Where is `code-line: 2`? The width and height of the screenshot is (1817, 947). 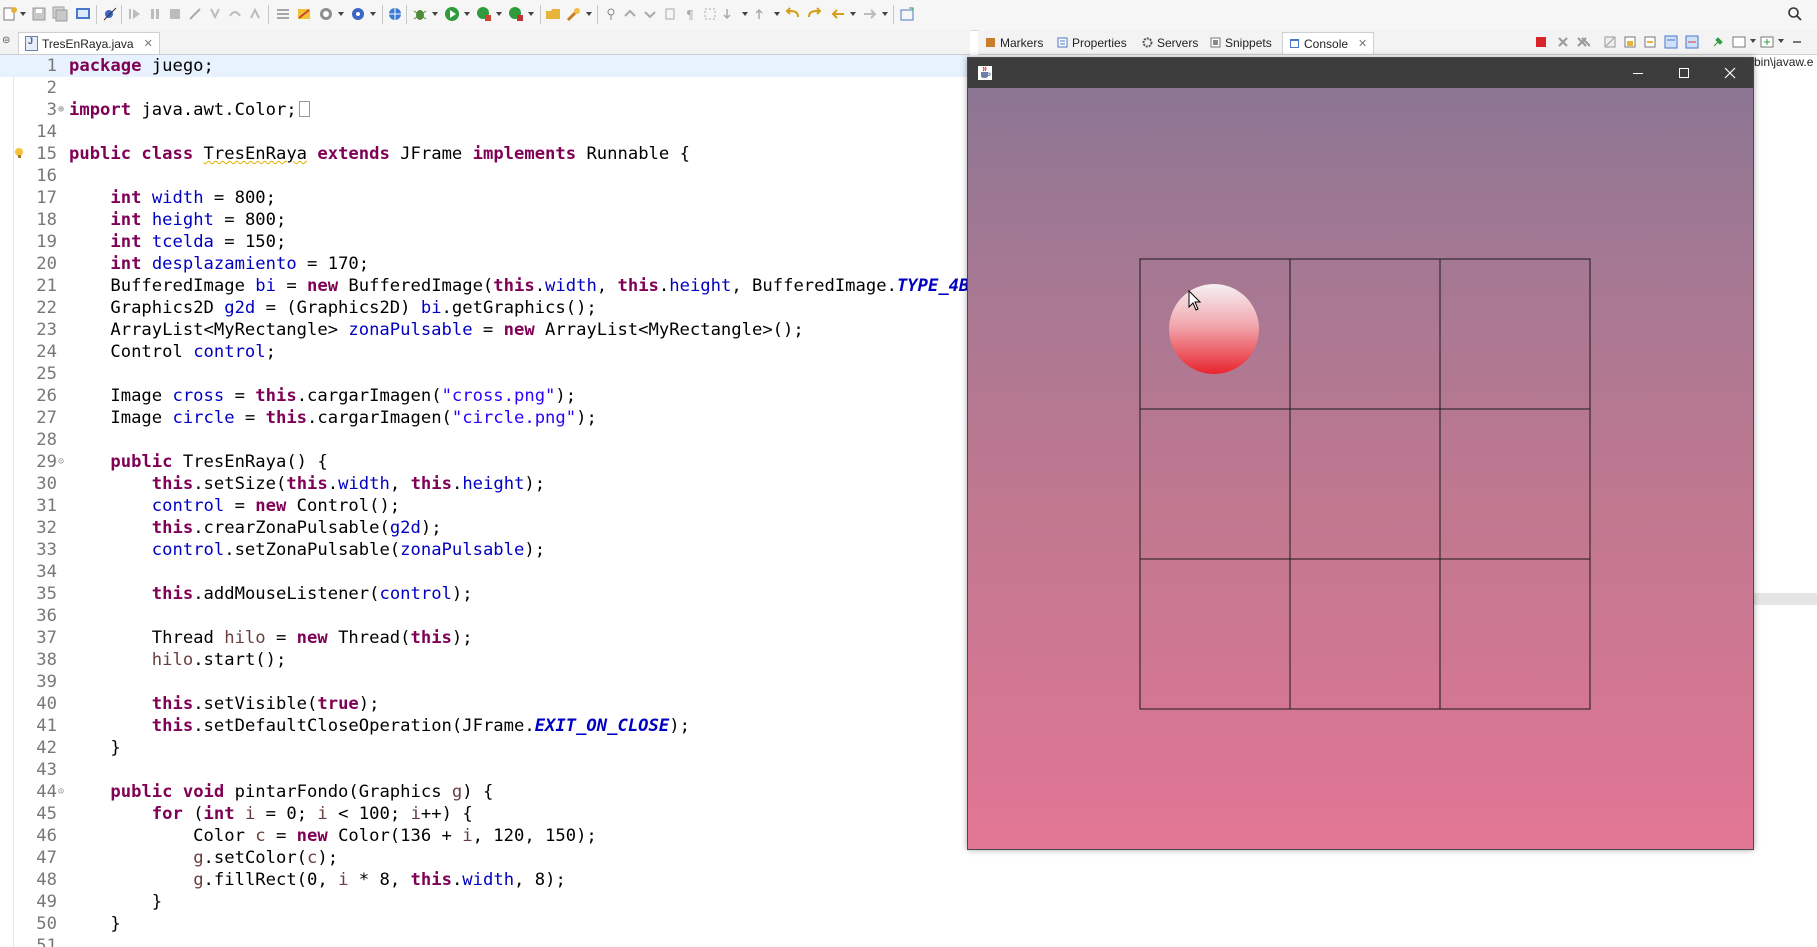
code-line: 2 is located at coordinates (485, 88).